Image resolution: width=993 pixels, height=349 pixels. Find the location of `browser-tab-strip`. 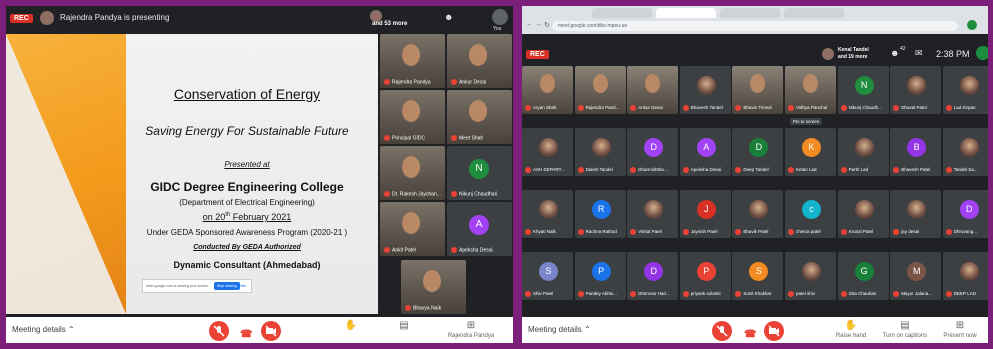

browser-tab-strip is located at coordinates (755, 12).